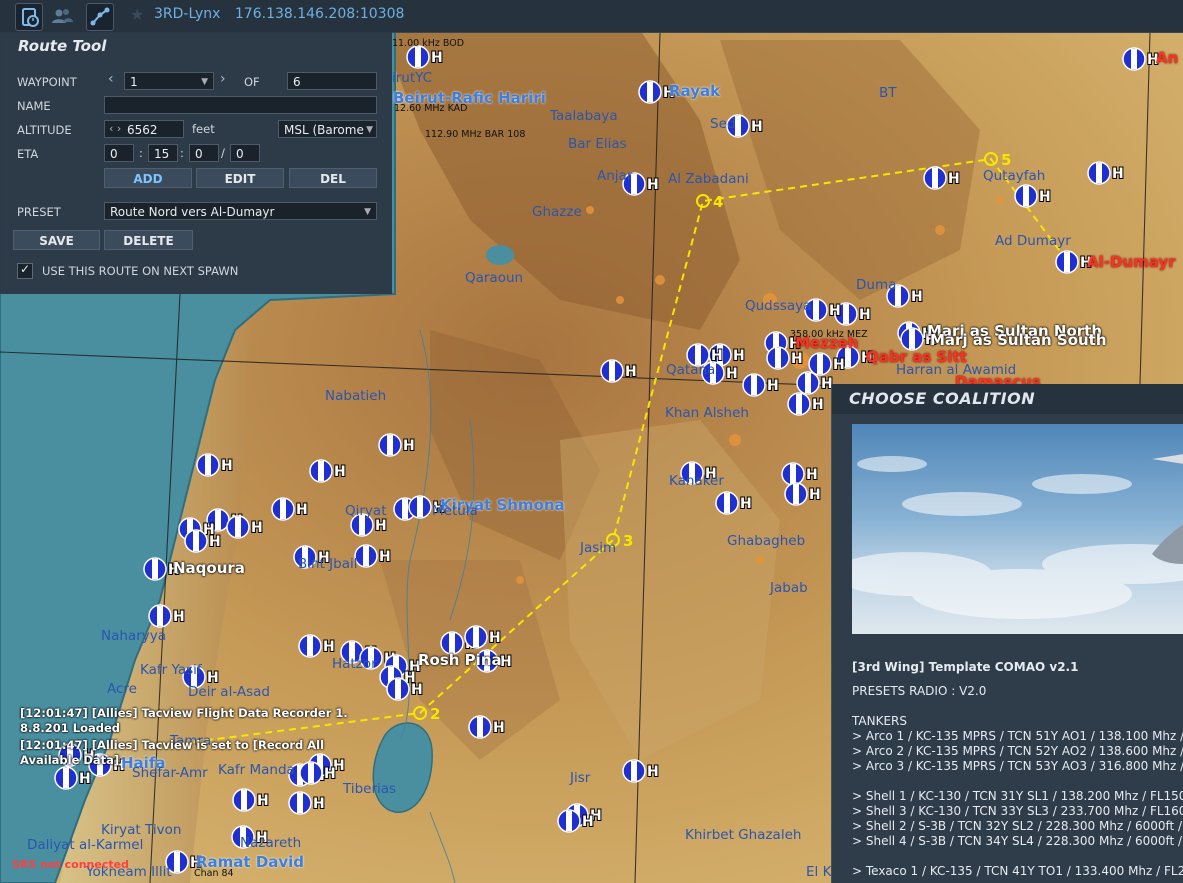  I want to click on next-waypoint-icon: ›, so click(223, 79).